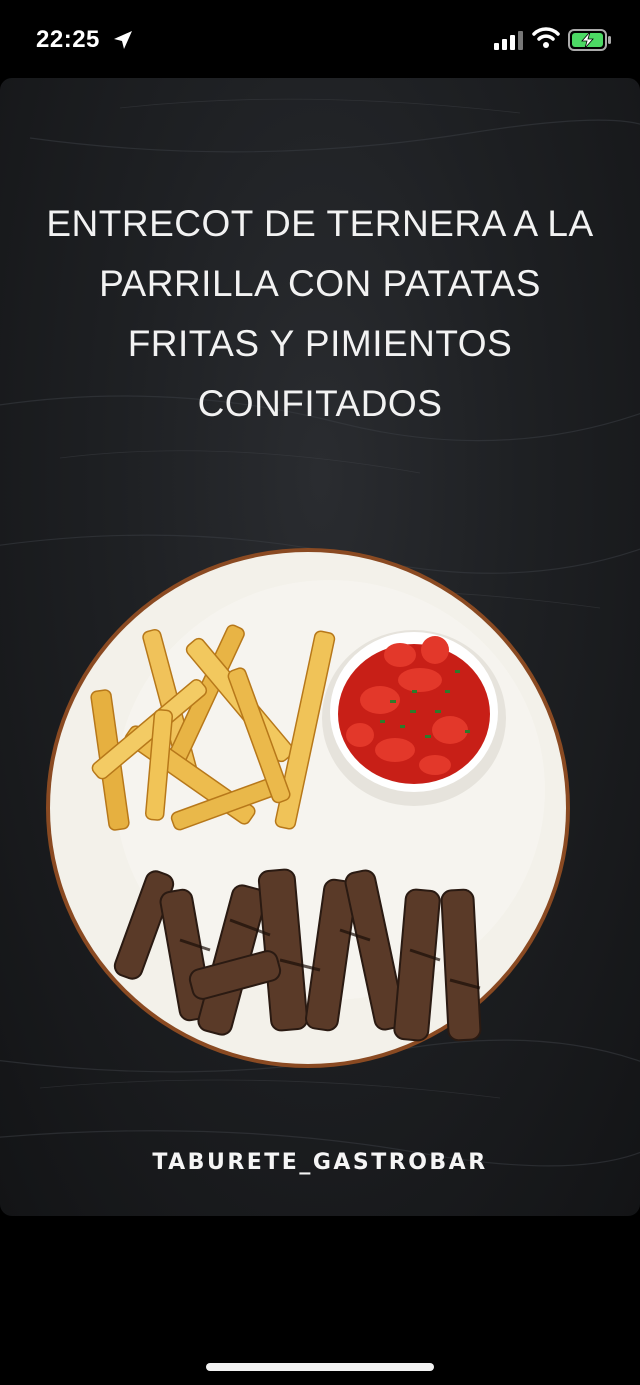  I want to click on location-arrow-icon, so click(123, 40).